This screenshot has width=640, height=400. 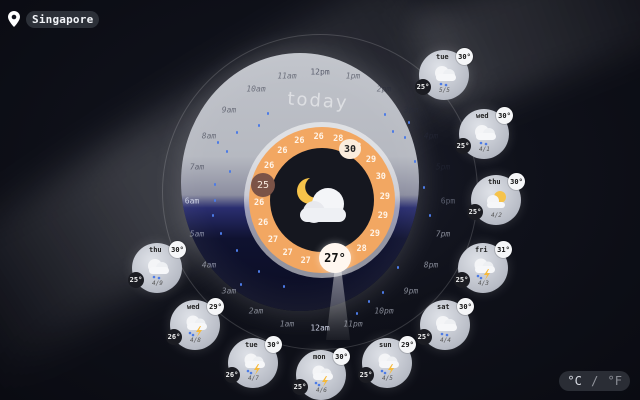 I want to click on forecast-day-8: wed 29° 26° 4/8, so click(x=195, y=324).